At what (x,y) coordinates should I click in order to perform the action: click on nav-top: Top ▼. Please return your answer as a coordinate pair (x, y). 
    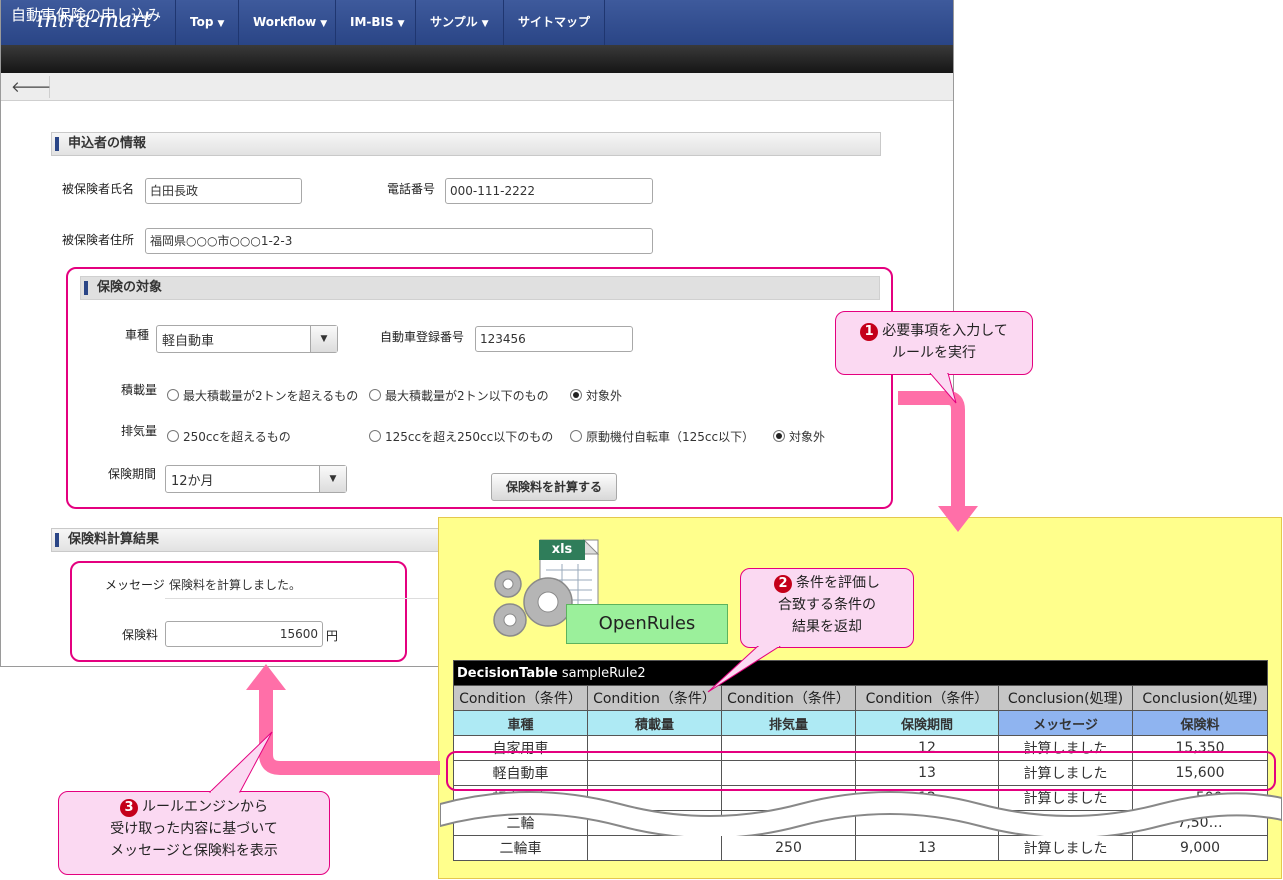
    Looking at the image, I should click on (206, 22).